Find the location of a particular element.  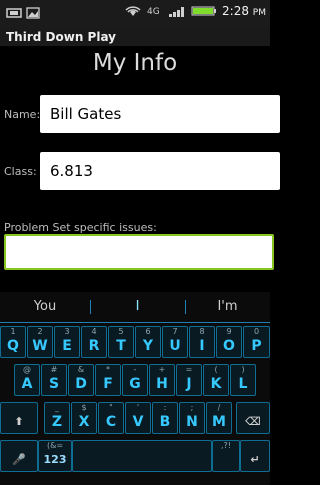

key-k: ( K is located at coordinates (216, 380).